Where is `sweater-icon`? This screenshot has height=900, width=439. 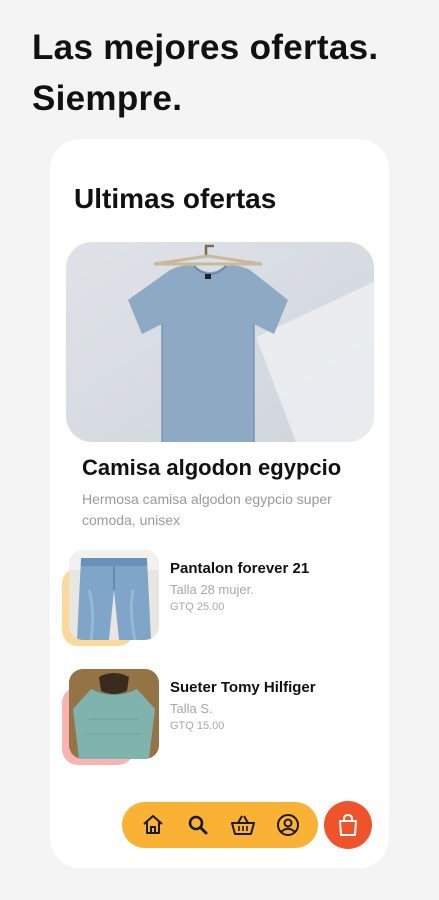
sweater-icon is located at coordinates (114, 714).